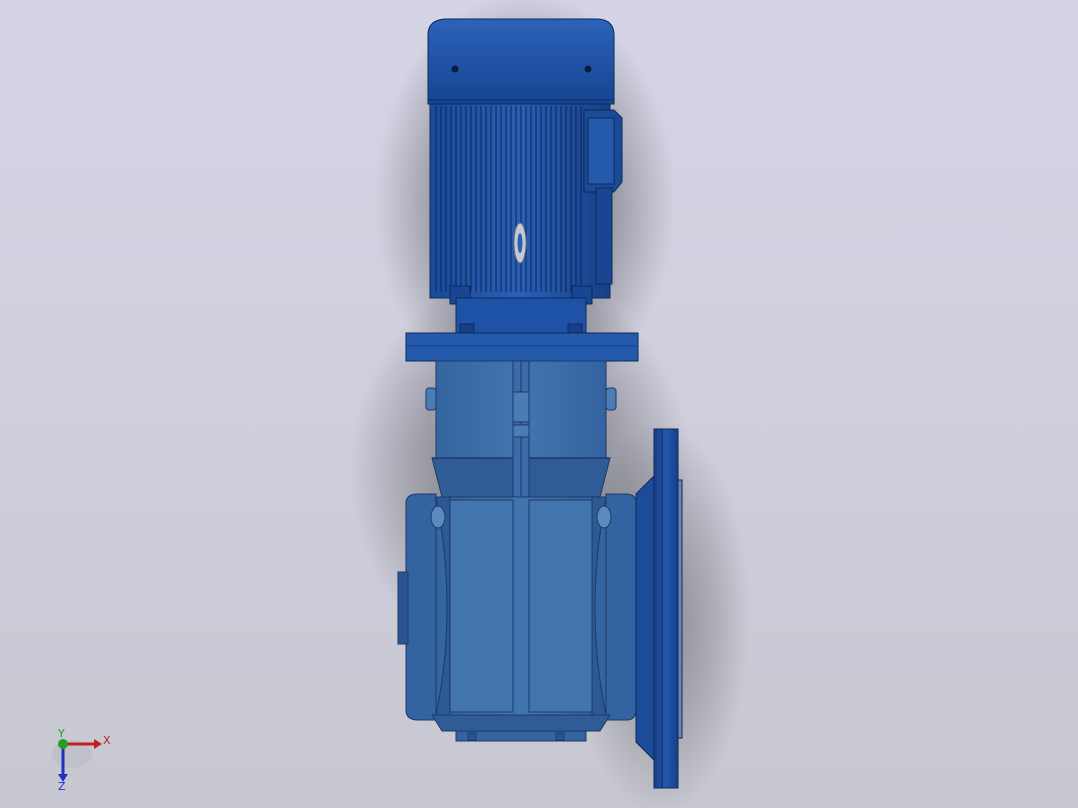 The image size is (1078, 808). What do you see at coordinates (61, 733) in the screenshot?
I see `y-axis-label: Y` at bounding box center [61, 733].